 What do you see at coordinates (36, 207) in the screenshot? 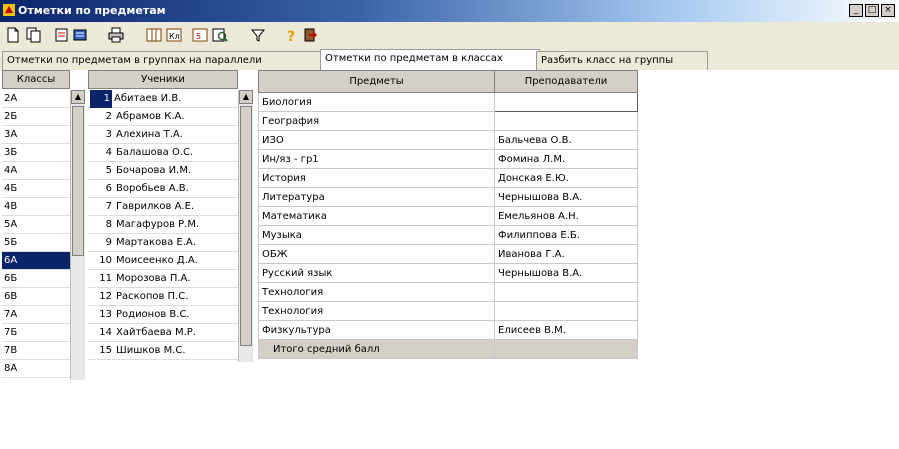
I see `class-item: 4В` at bounding box center [36, 207].